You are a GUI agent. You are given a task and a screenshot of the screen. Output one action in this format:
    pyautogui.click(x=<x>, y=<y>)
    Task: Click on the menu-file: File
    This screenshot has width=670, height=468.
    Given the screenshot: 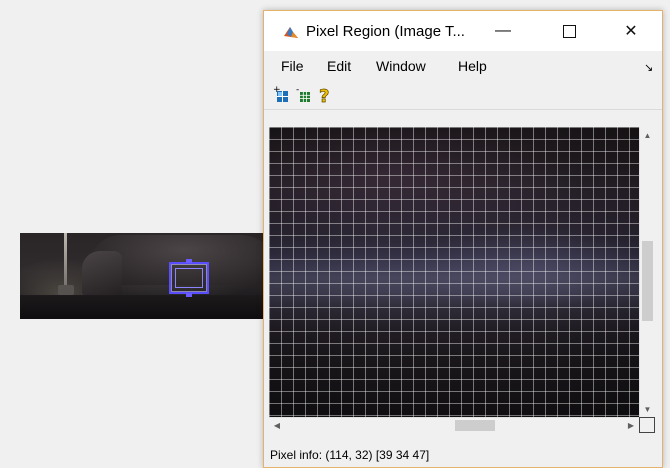 What is the action you would take?
    pyautogui.click(x=292, y=66)
    